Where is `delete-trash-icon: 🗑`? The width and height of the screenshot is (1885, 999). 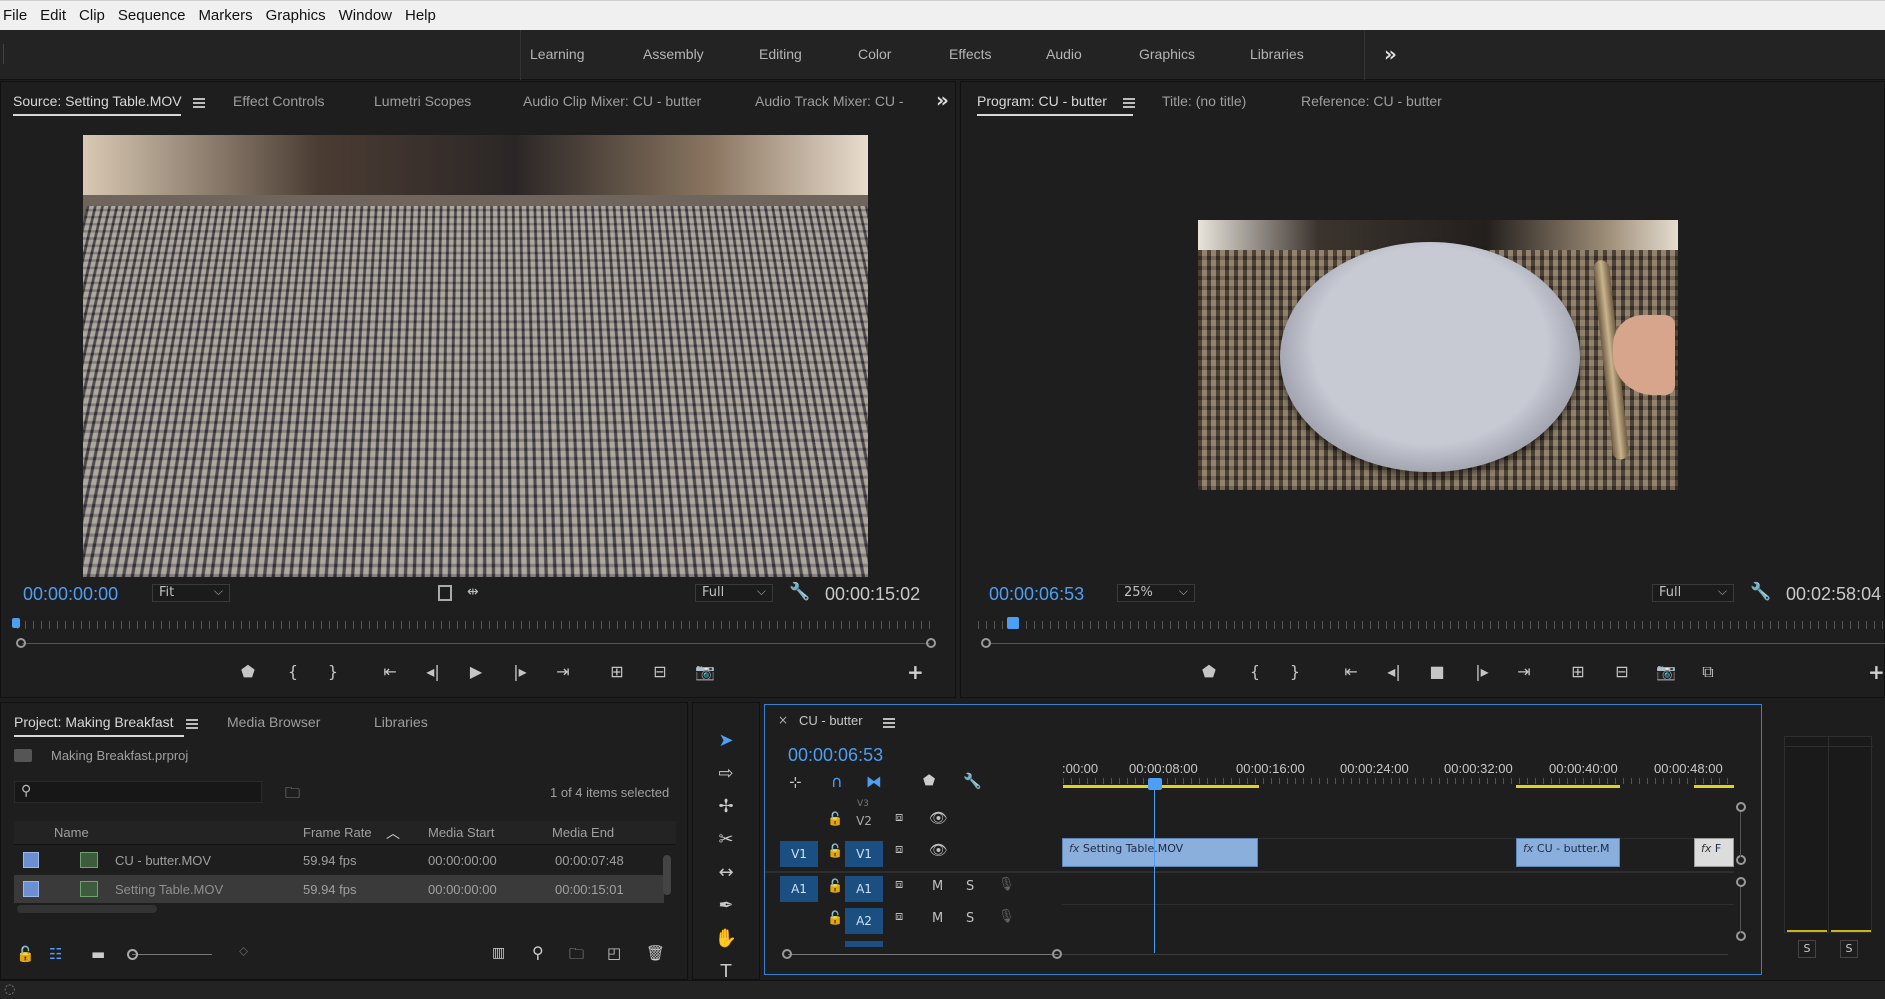
delete-trash-icon: 🗑 is located at coordinates (655, 953).